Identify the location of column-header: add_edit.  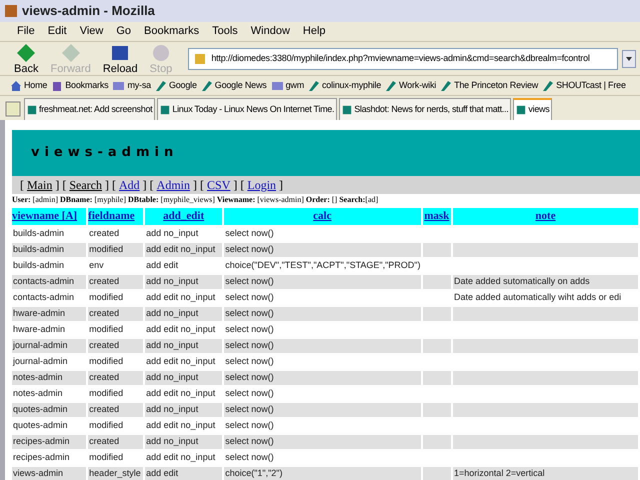
(183, 216).